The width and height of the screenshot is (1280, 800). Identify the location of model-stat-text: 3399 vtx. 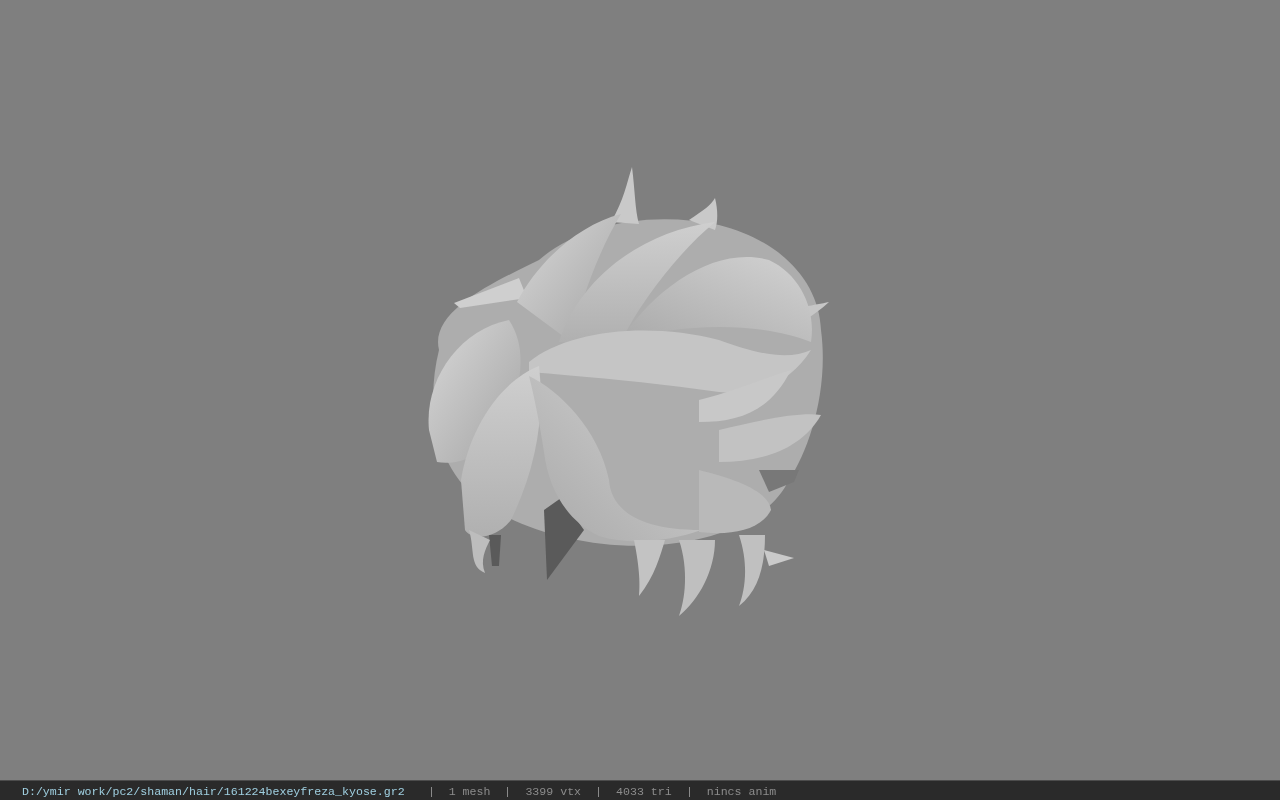
(553, 791).